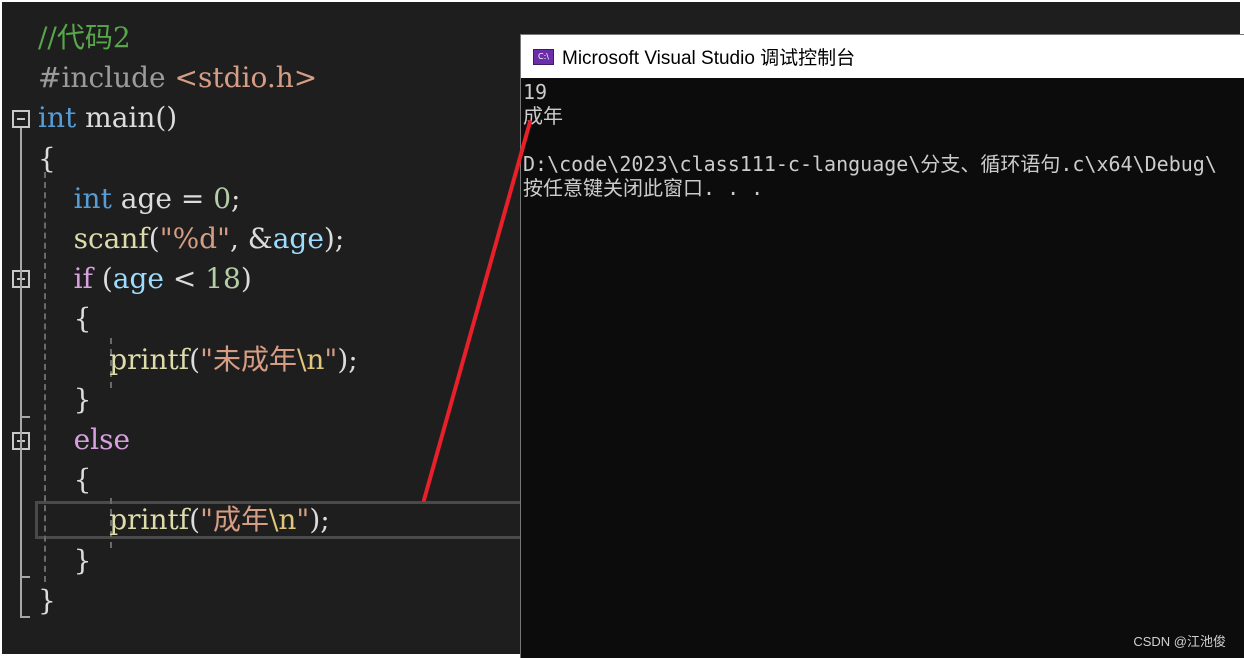 The image size is (1244, 658). What do you see at coordinates (882, 56) in the screenshot?
I see `console-titlebar: C:\ Microsoft Visual Studio 调试控制台` at bounding box center [882, 56].